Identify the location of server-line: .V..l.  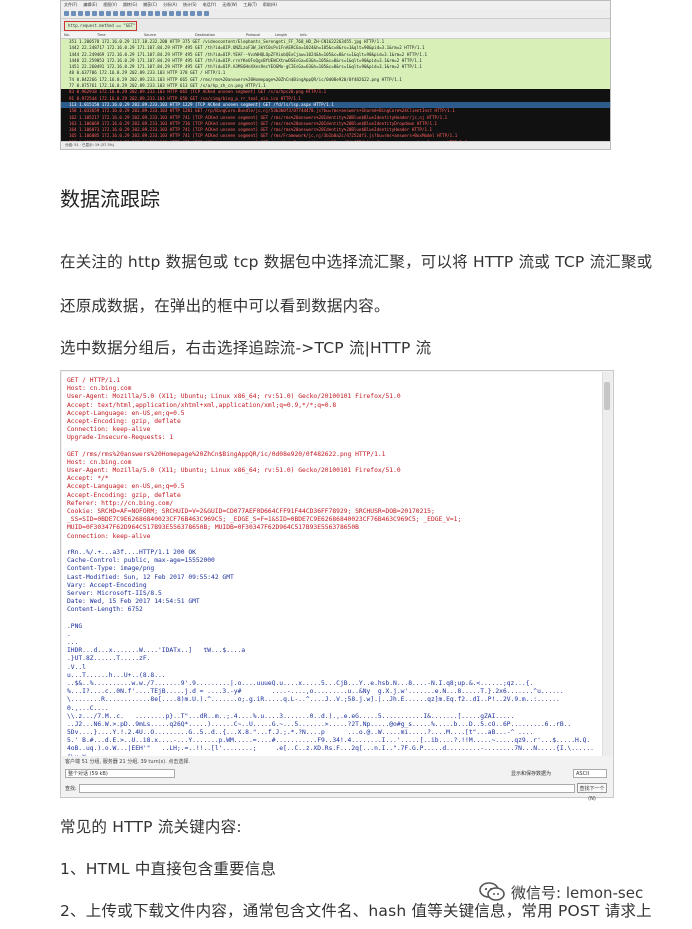
(76, 667).